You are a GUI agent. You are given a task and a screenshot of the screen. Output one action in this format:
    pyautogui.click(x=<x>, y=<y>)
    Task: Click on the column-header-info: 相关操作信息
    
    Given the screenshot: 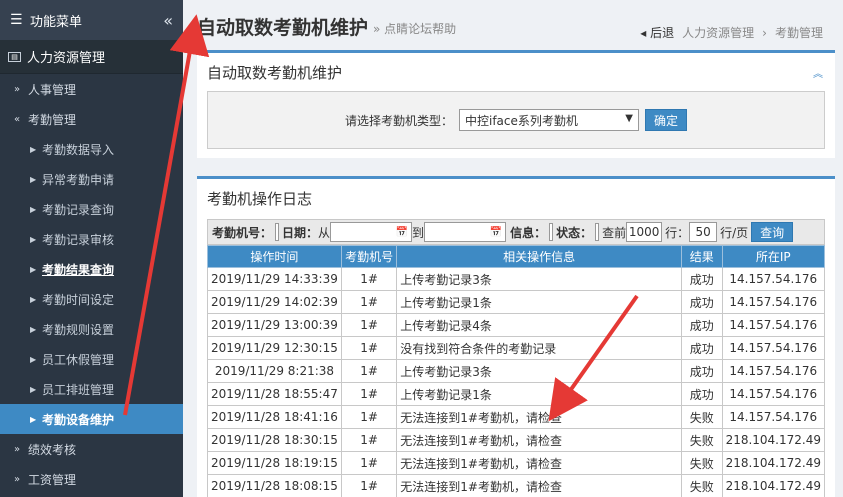 What is the action you would take?
    pyautogui.click(x=539, y=256)
    